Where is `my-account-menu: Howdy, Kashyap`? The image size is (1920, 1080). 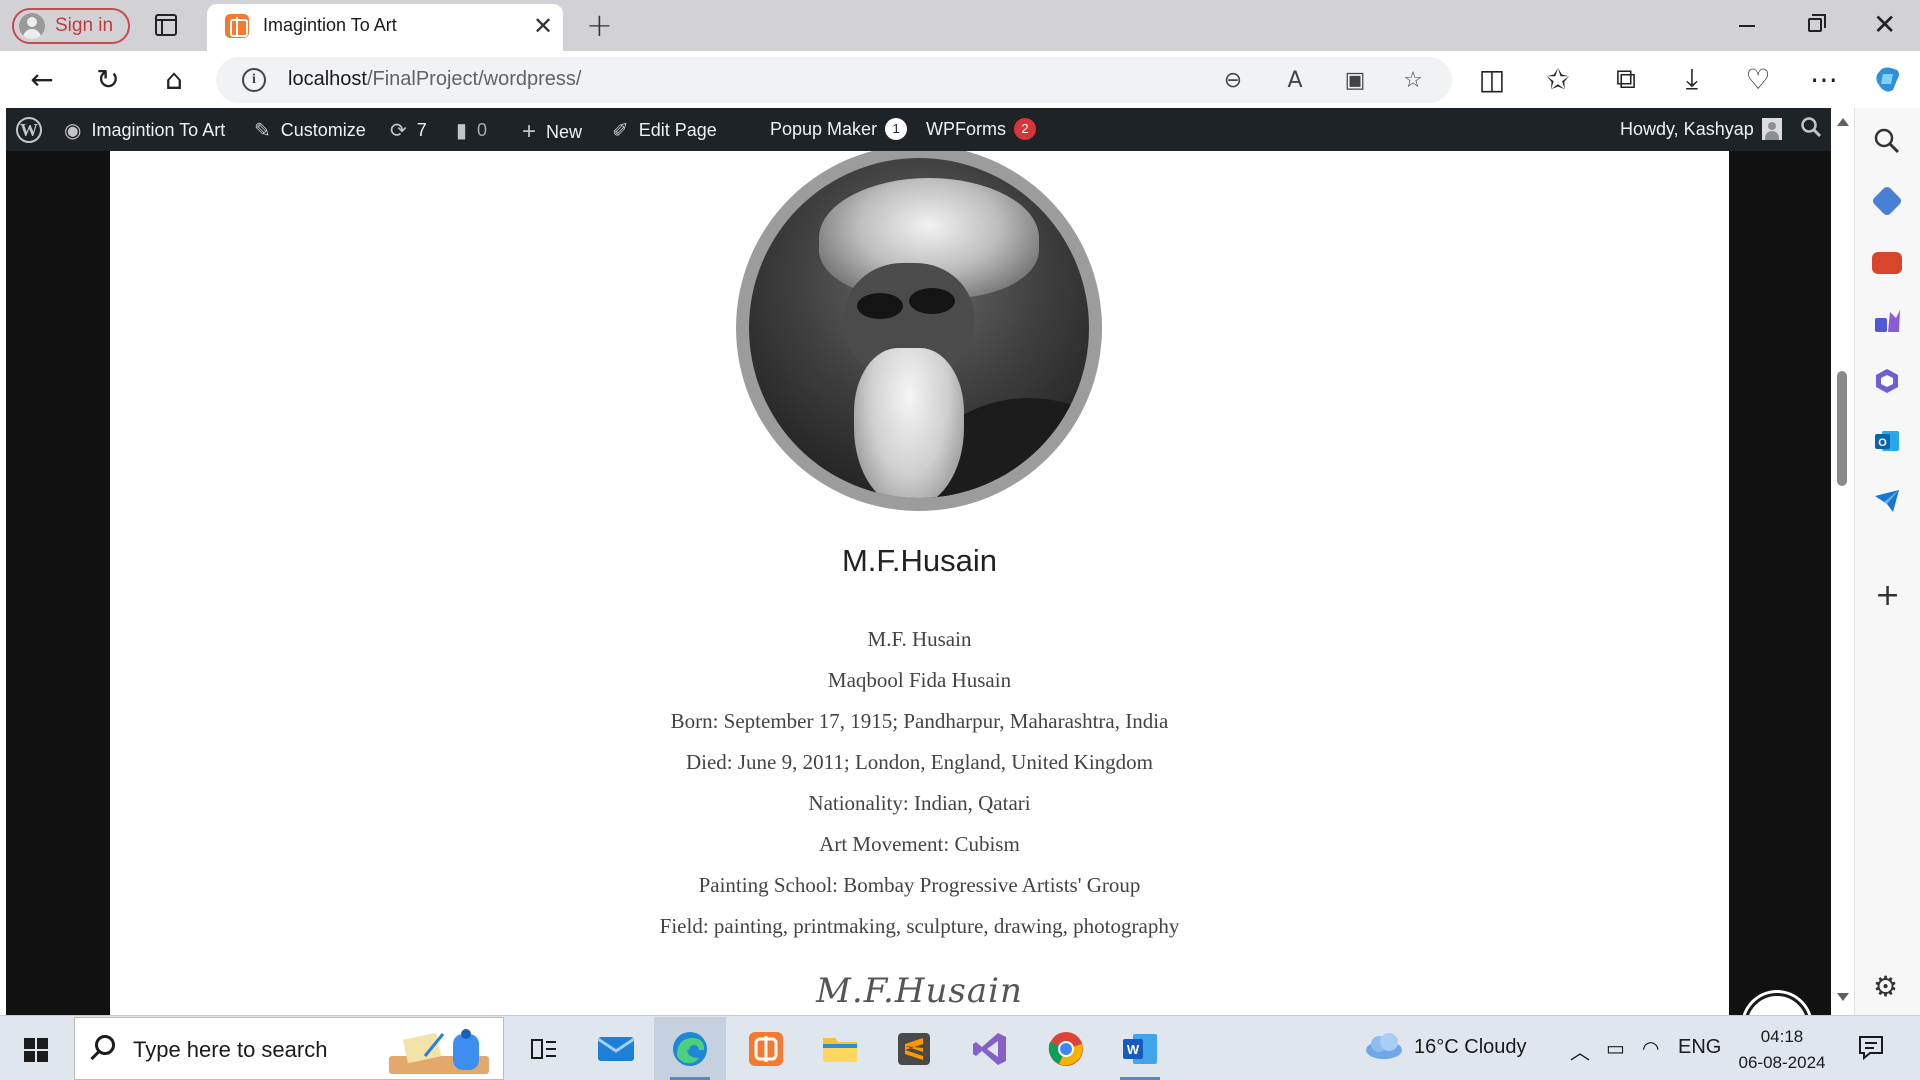
my-account-menu: Howdy, Kashyap is located at coordinates (1701, 129).